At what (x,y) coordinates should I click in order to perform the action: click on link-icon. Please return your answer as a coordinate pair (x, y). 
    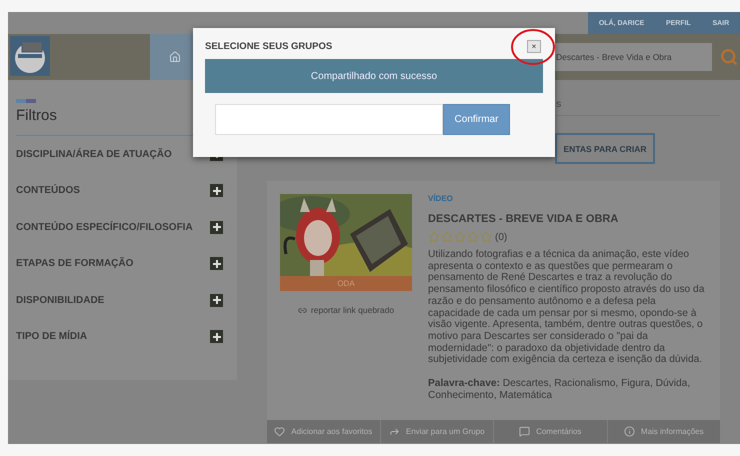
    Looking at the image, I should click on (302, 310).